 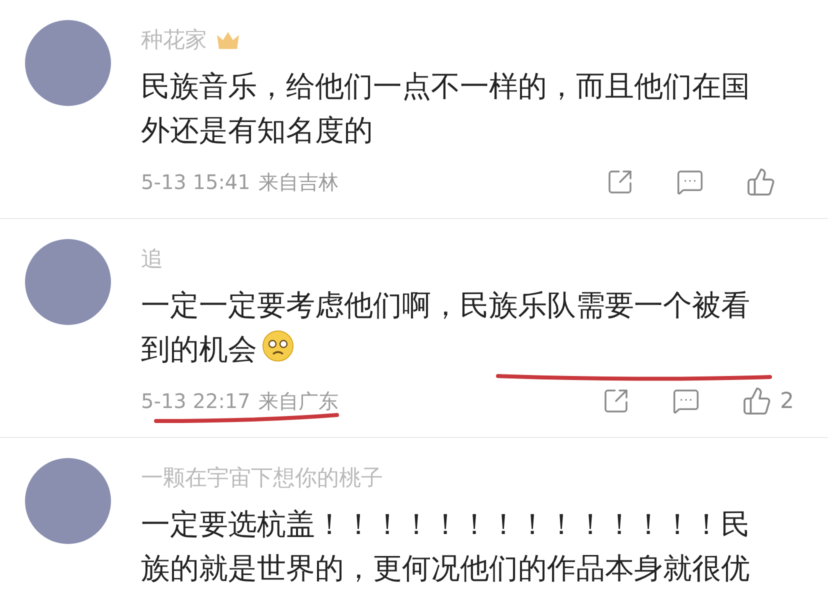 What do you see at coordinates (446, 546) in the screenshot?
I see `comment-text: 一定要选杭盖！！！！！！！！！！！！！！民族的就是世界的，更何况他们的作品本身就很优` at bounding box center [446, 546].